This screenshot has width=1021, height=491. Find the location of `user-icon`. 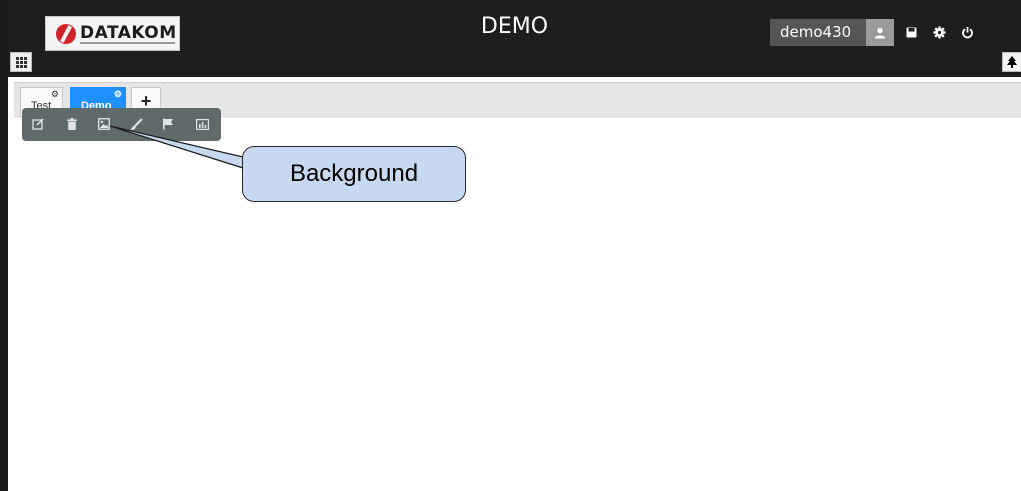

user-icon is located at coordinates (880, 32).